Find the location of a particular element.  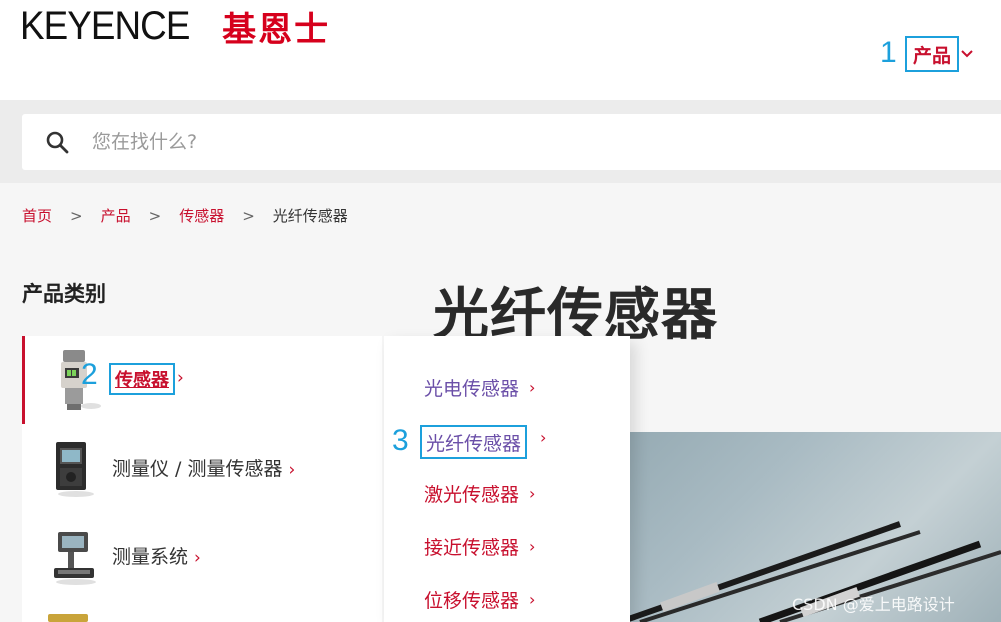

submenu-item-label: 接近传感器 is located at coordinates (472, 548).